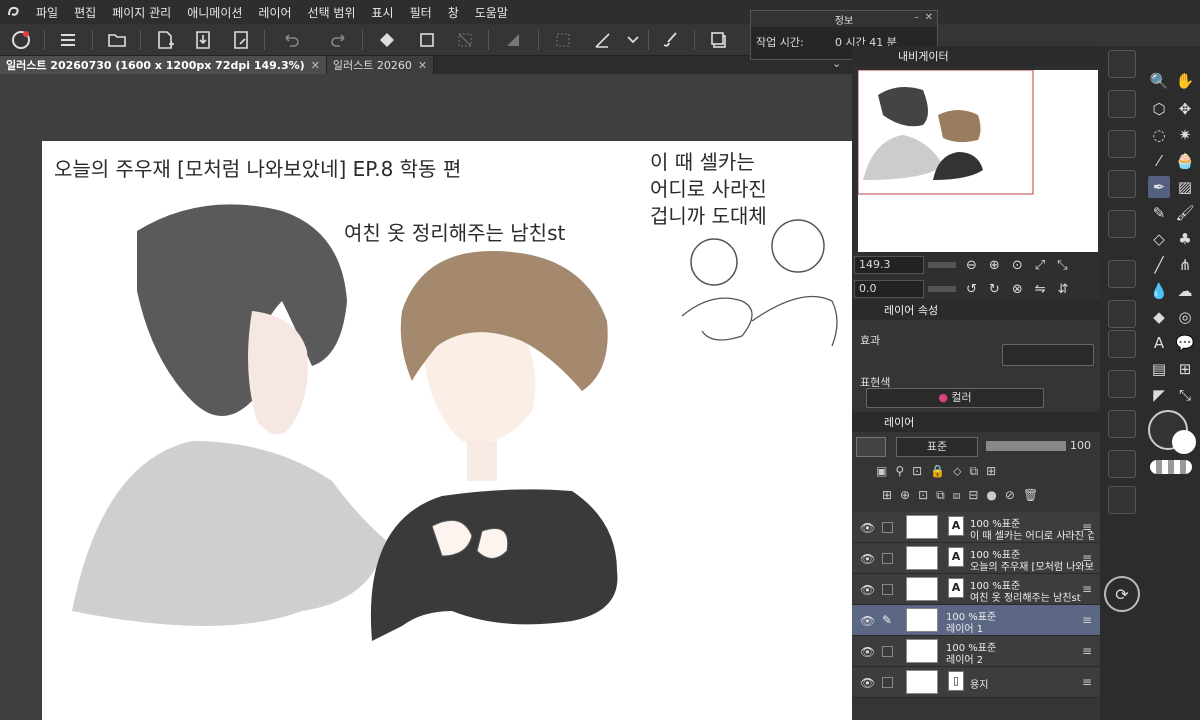 The width and height of the screenshot is (1200, 720). What do you see at coordinates (1122, 594) in the screenshot?
I see `rotate-layout-icon: ⟳` at bounding box center [1122, 594].